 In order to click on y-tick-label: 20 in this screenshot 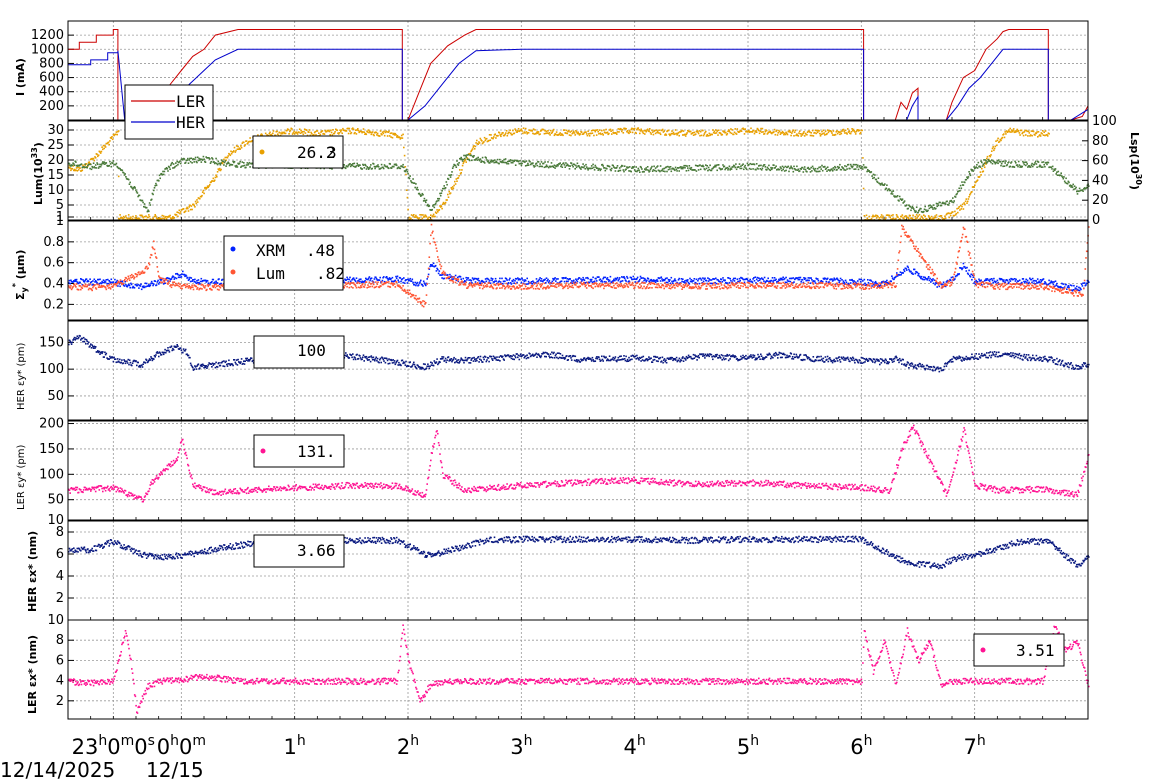, I will do `click(55, 160)`.